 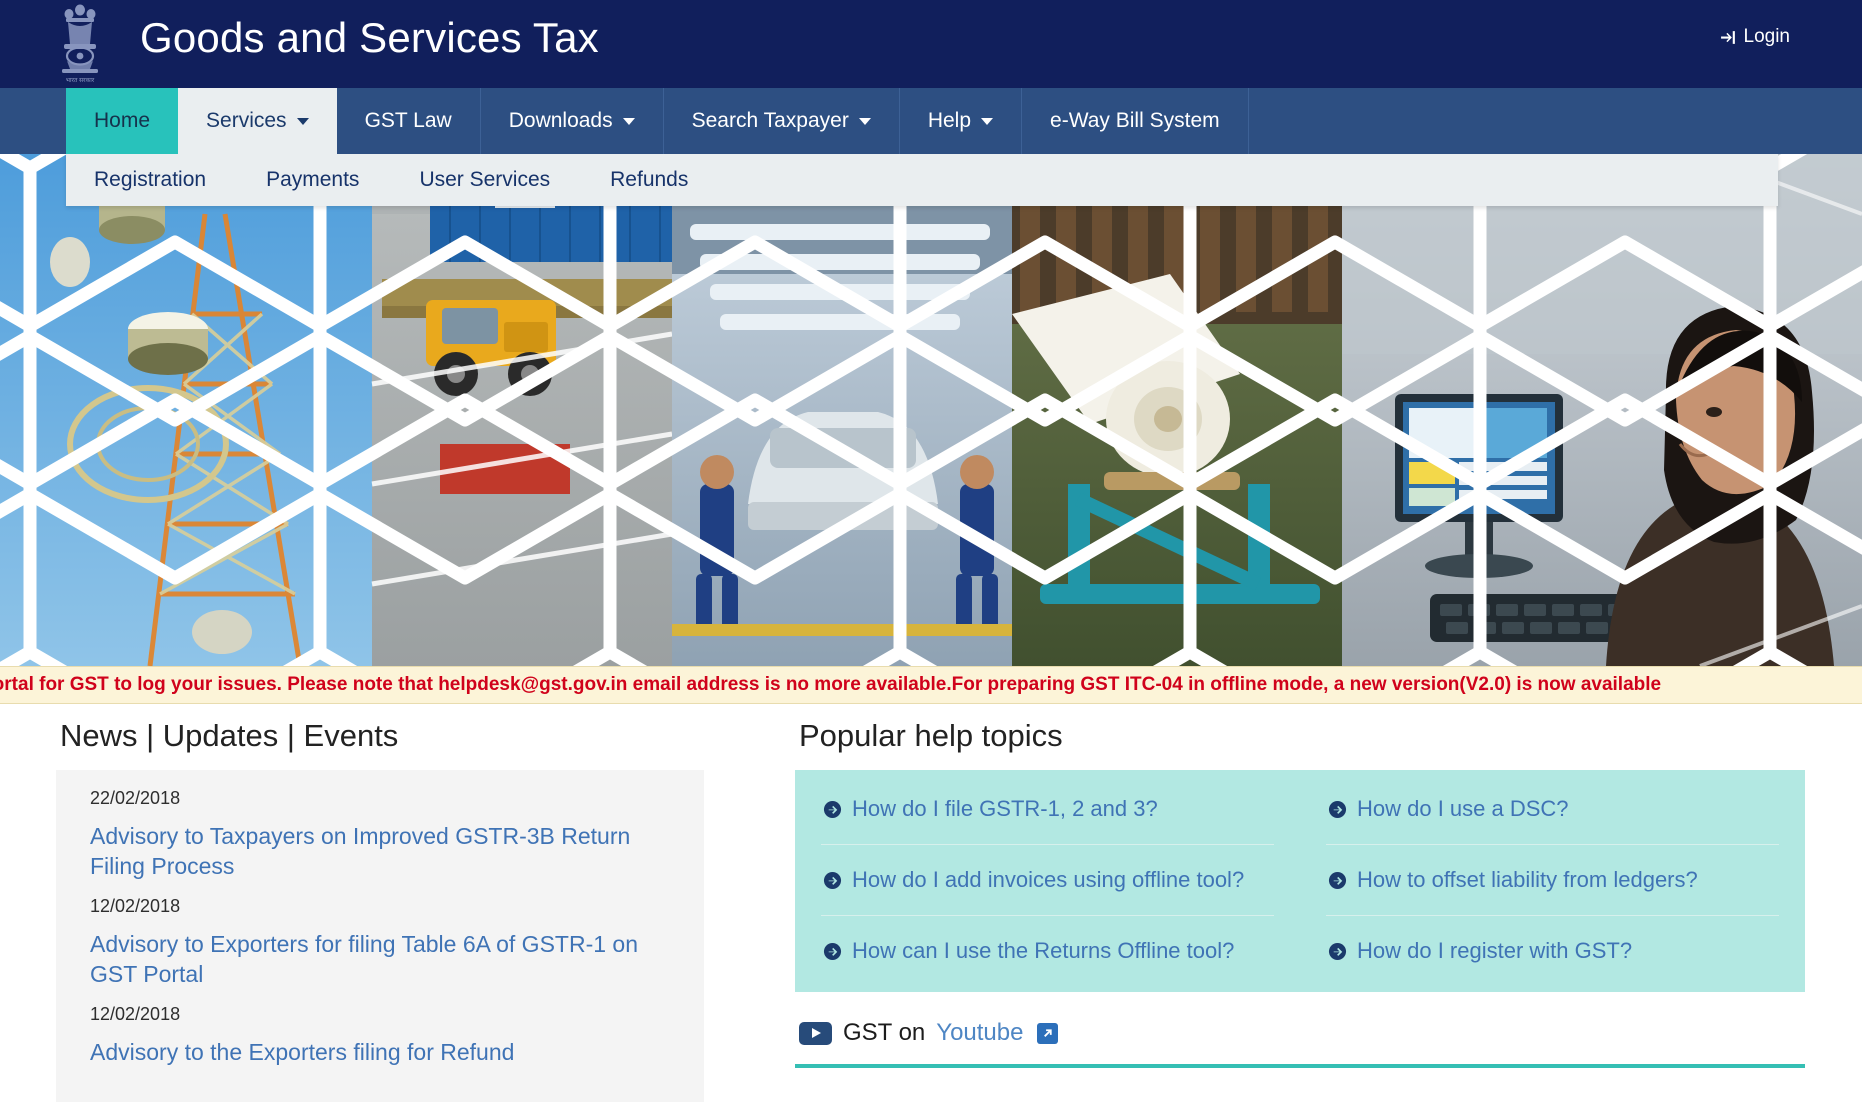 I want to click on dropdown-item-user-services: User Services, so click(x=484, y=180).